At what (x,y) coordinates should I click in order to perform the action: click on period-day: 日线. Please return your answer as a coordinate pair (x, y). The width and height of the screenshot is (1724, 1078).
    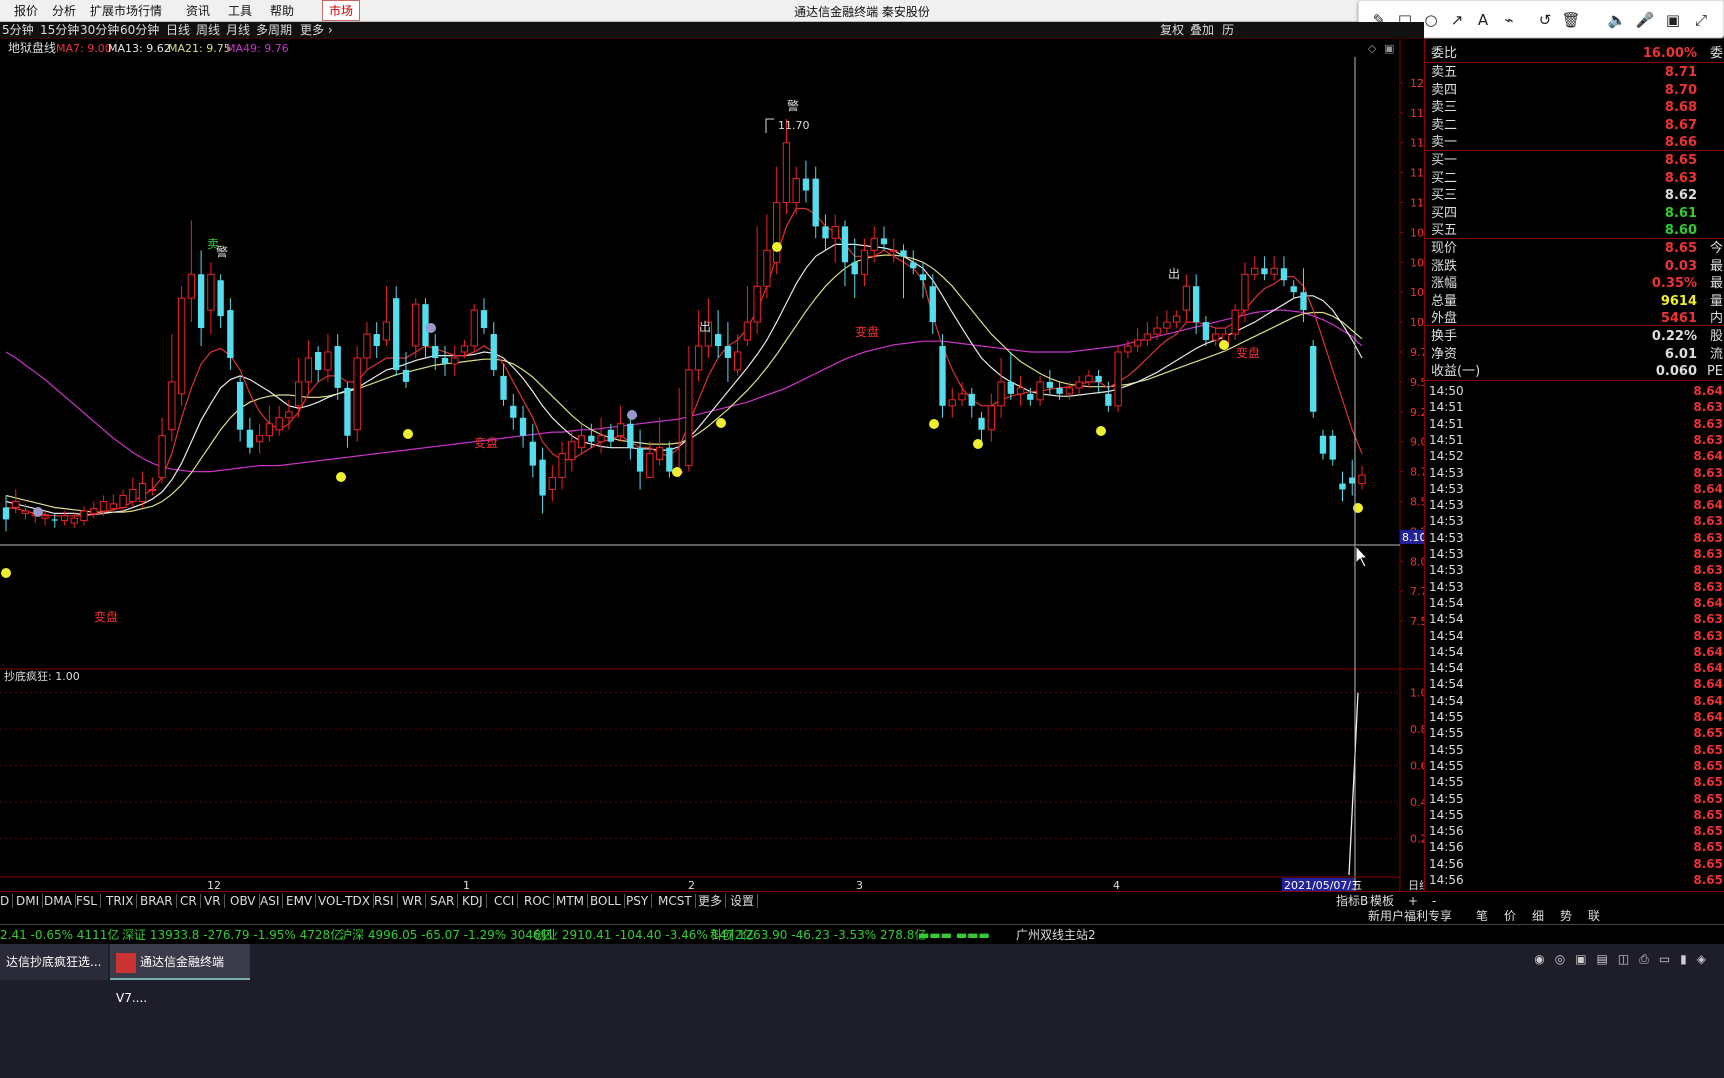
    Looking at the image, I should click on (178, 30).